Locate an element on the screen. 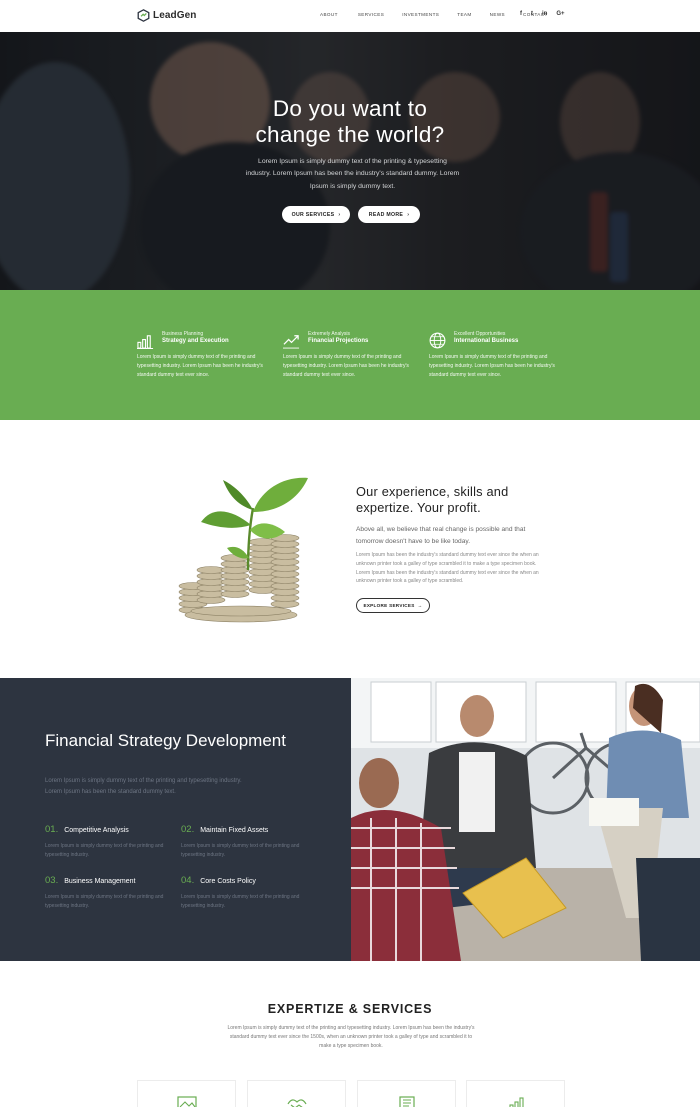 Image resolution: width=700 pixels, height=1107 pixels. feature-title: Strategy and Execution is located at coordinates (195, 341).